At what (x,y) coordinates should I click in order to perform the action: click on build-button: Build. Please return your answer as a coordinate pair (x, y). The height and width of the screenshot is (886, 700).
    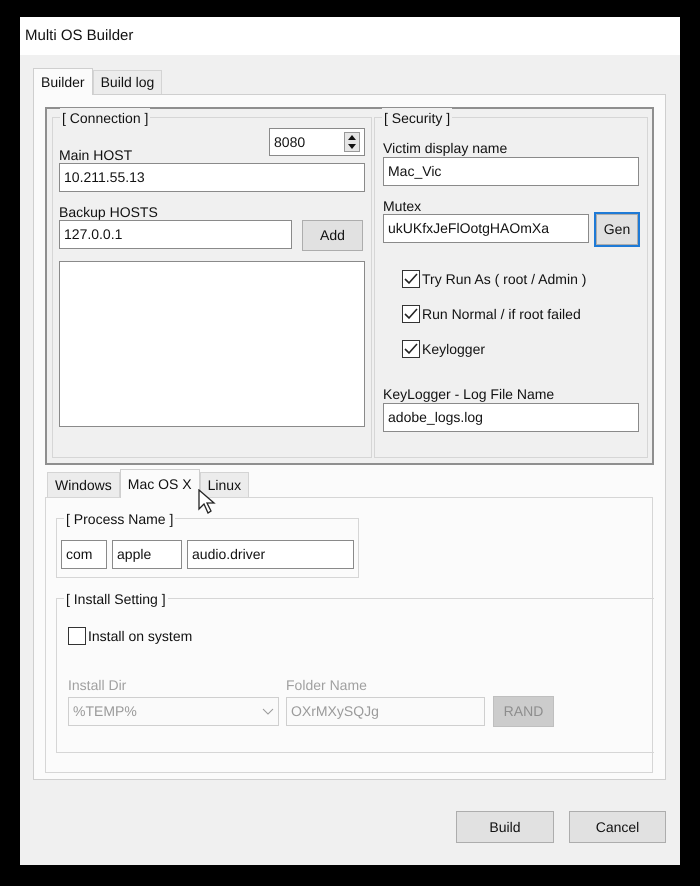
    Looking at the image, I should click on (505, 827).